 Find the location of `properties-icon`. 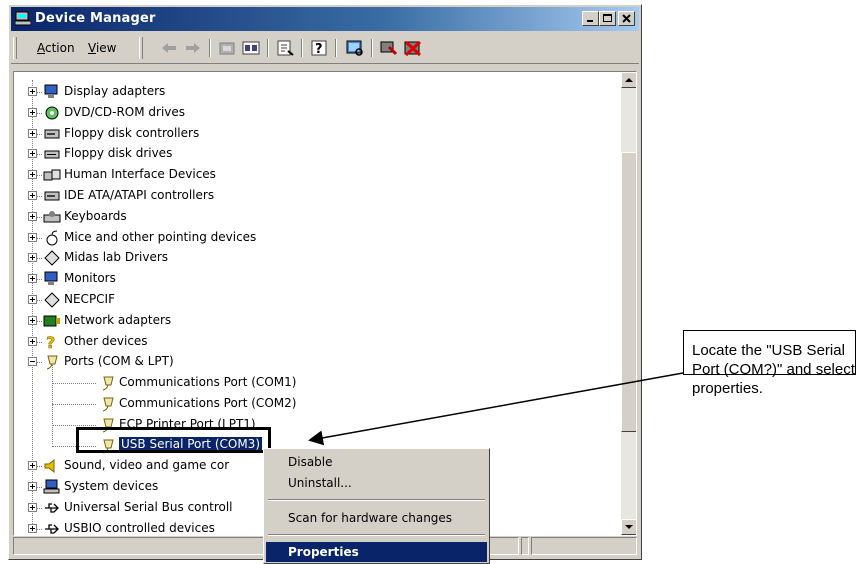

properties-icon is located at coordinates (285, 48).